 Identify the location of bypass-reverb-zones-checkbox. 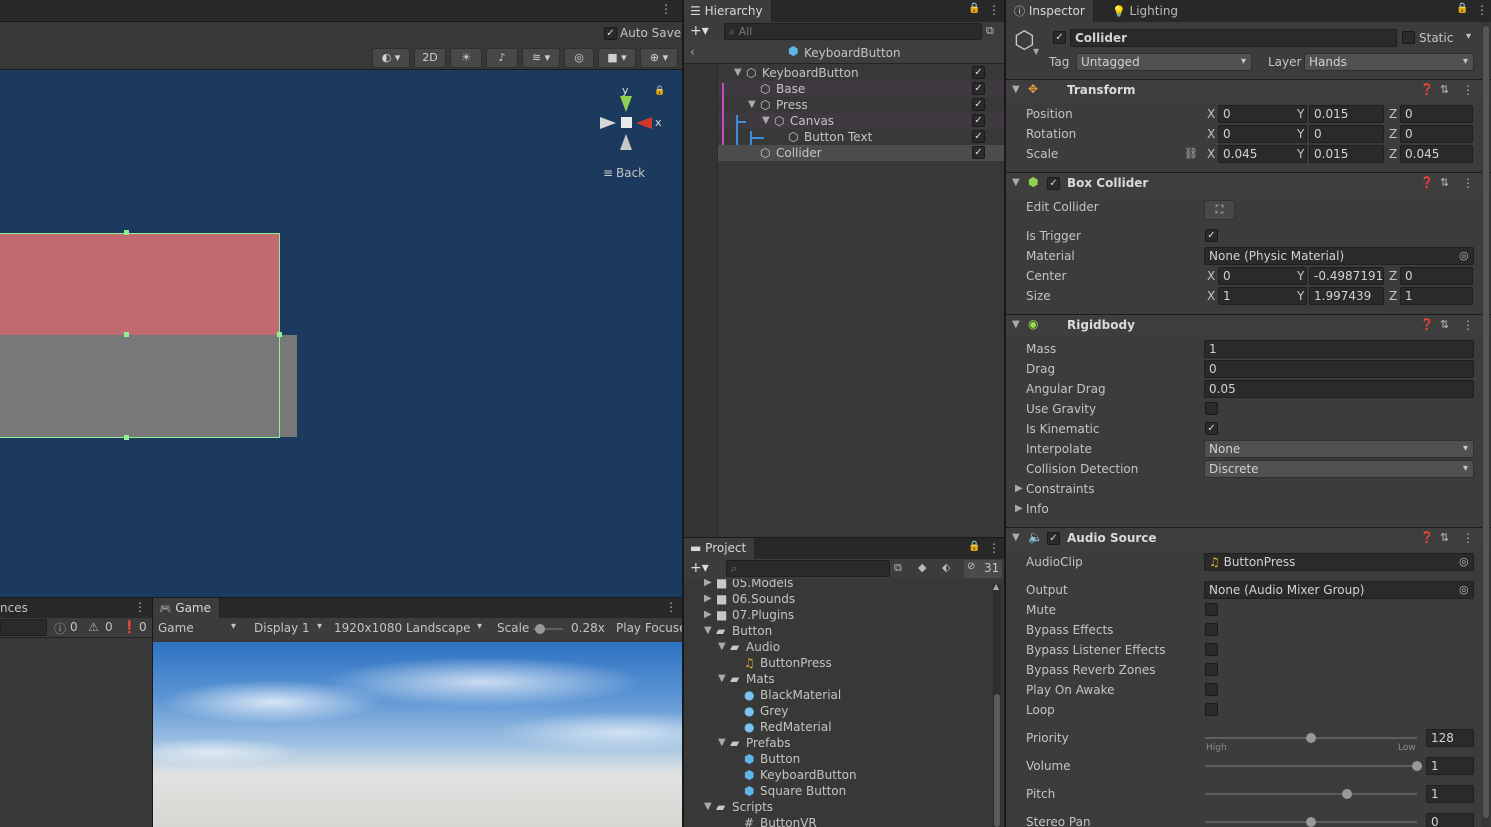
(1211, 669).